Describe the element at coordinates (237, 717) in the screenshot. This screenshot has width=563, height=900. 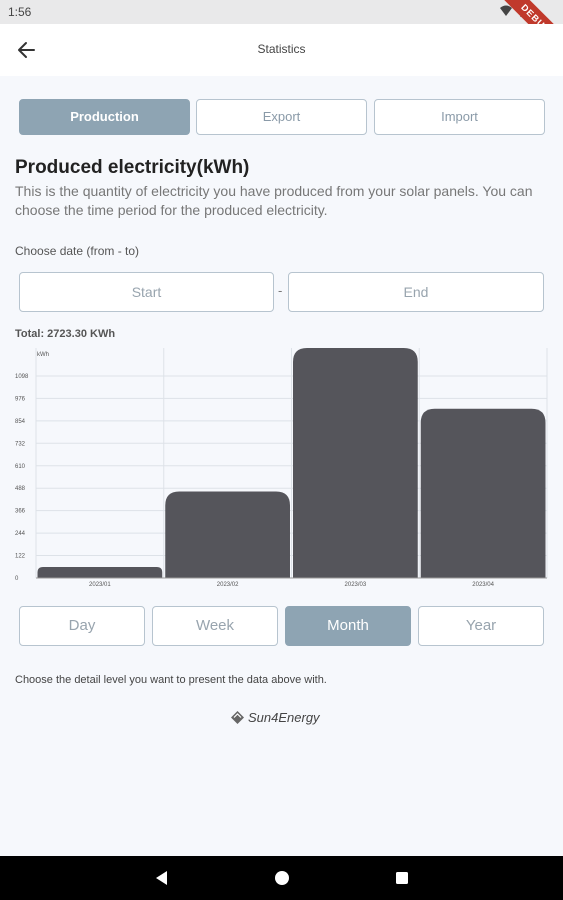
I see `logo-icon` at that location.